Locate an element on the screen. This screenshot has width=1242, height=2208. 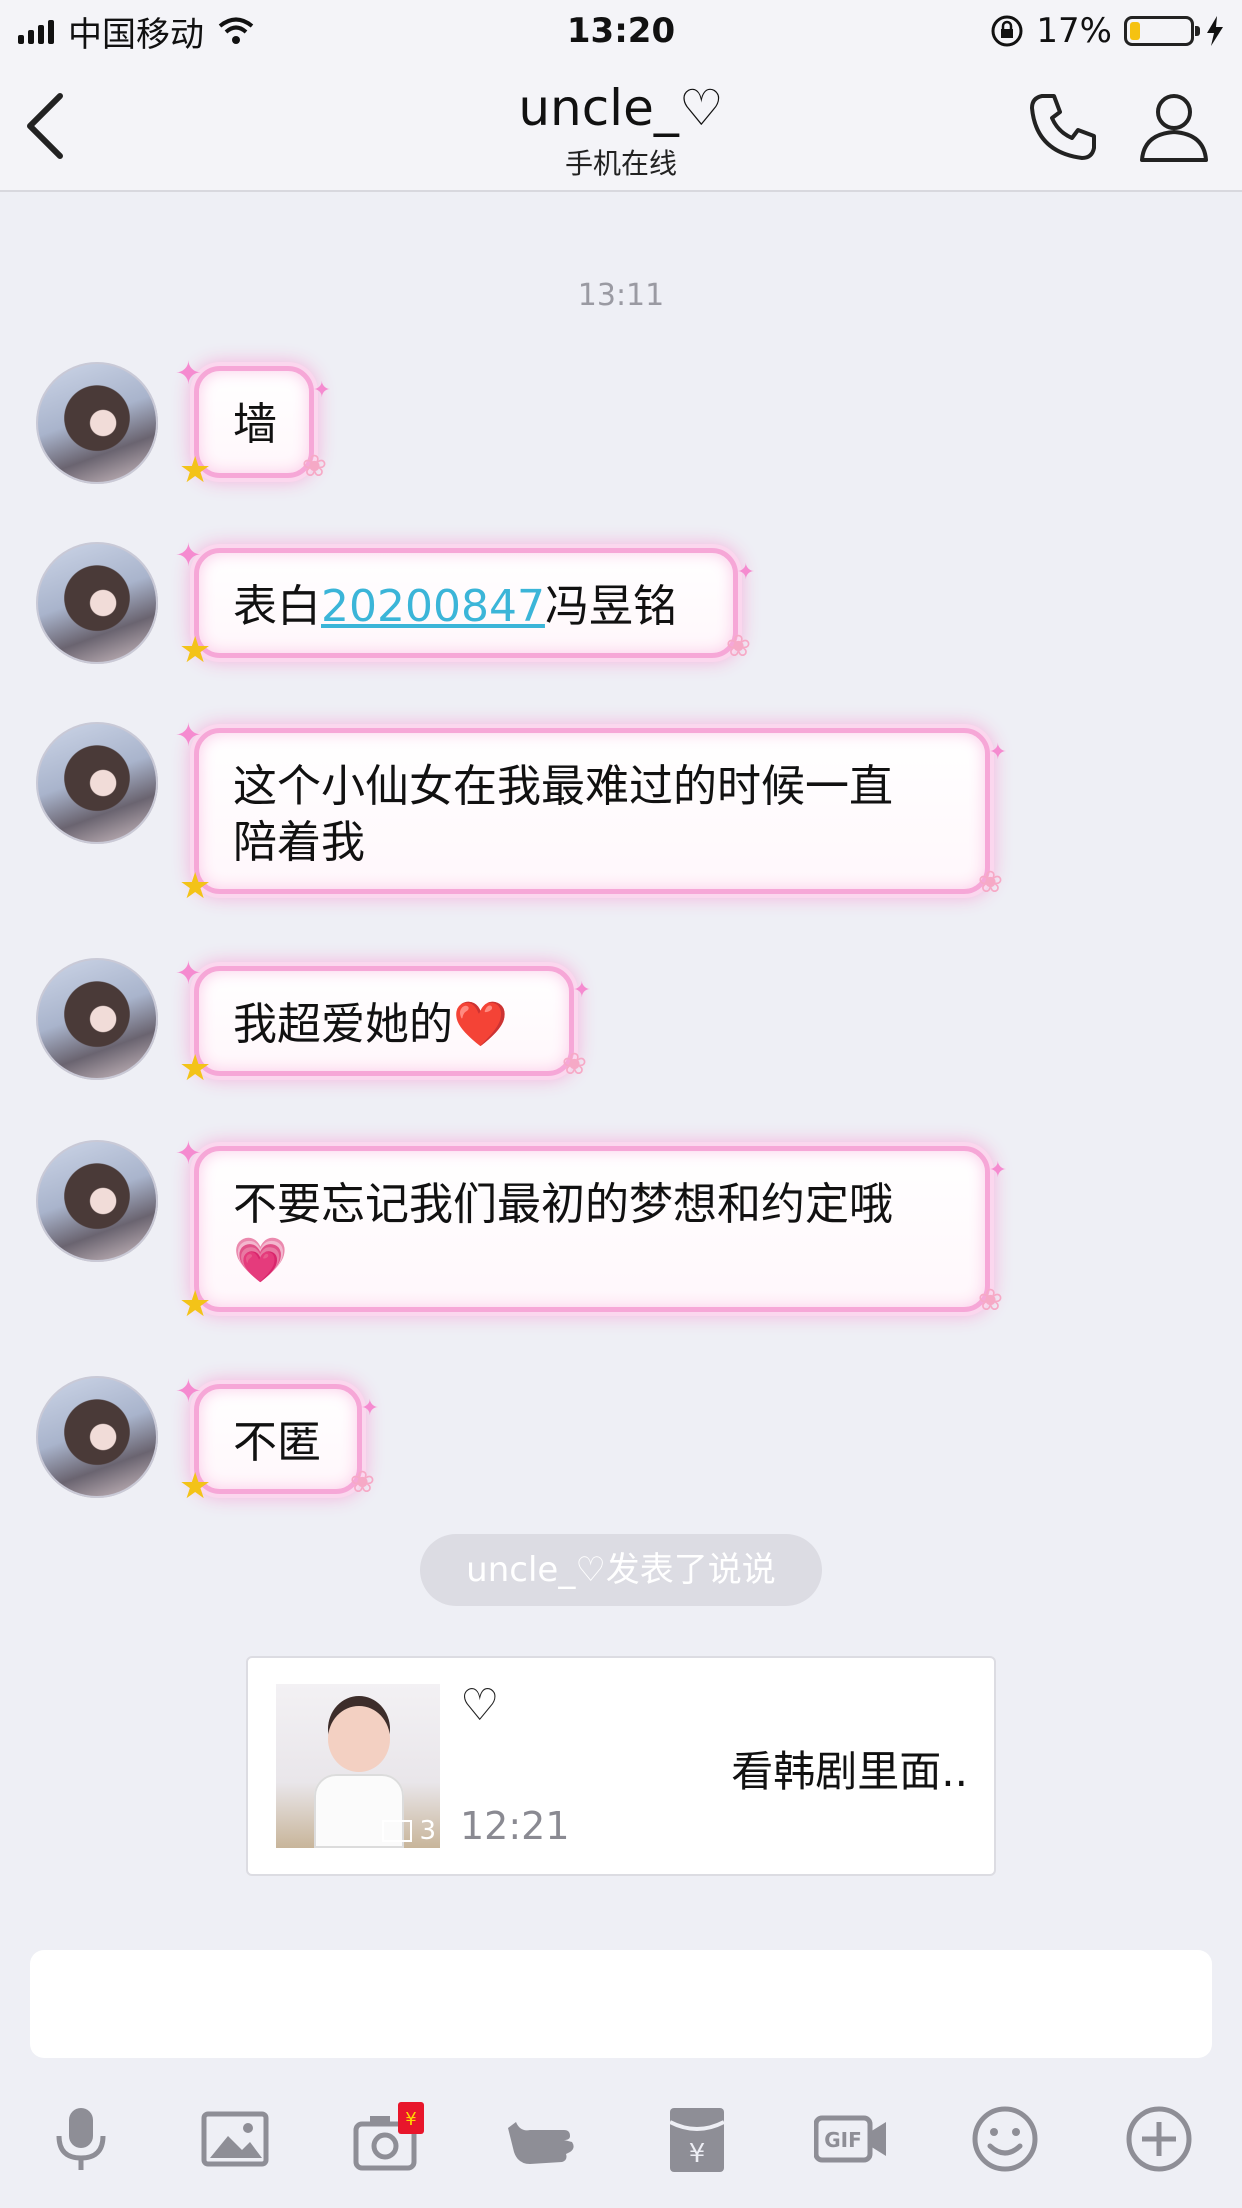
image-icon is located at coordinates (235, 2139).